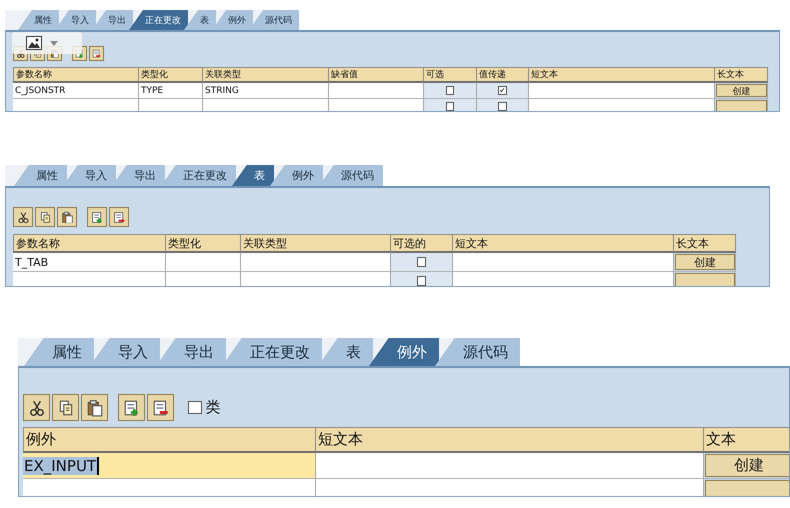 This screenshot has height=508, width=790. Describe the element at coordinates (422, 243) in the screenshot. I see `column-header: 可选的` at that location.